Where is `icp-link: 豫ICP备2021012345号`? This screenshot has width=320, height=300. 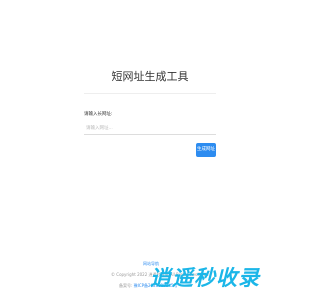
icp-link: 豫ICP备2021012345号 is located at coordinates (156, 285).